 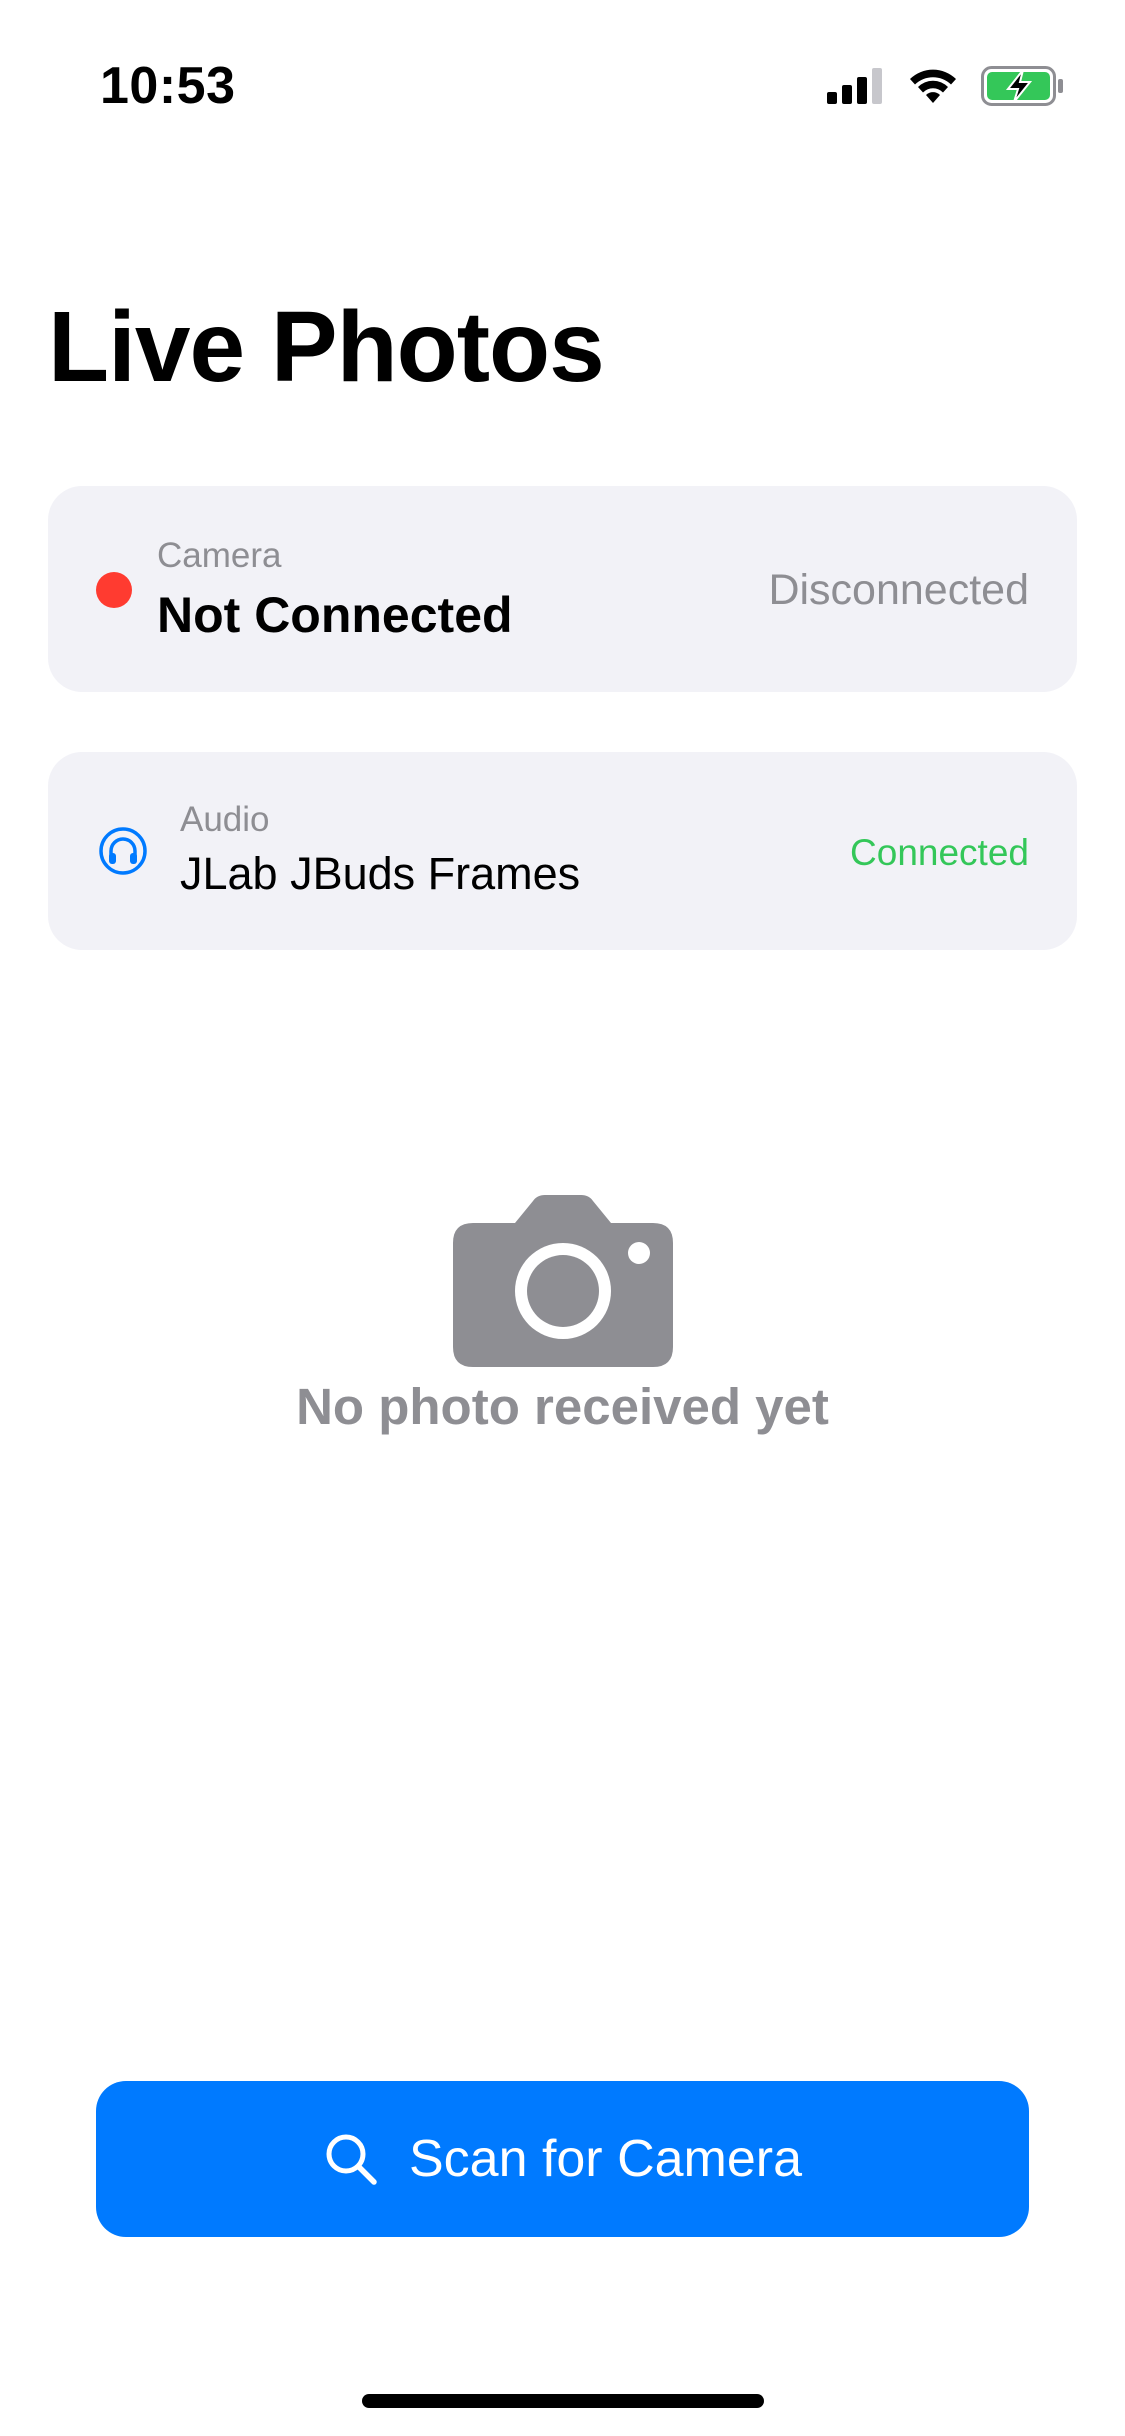 I want to click on camera-status-card: Camera Not Connected Disconnected, so click(x=562, y=589).